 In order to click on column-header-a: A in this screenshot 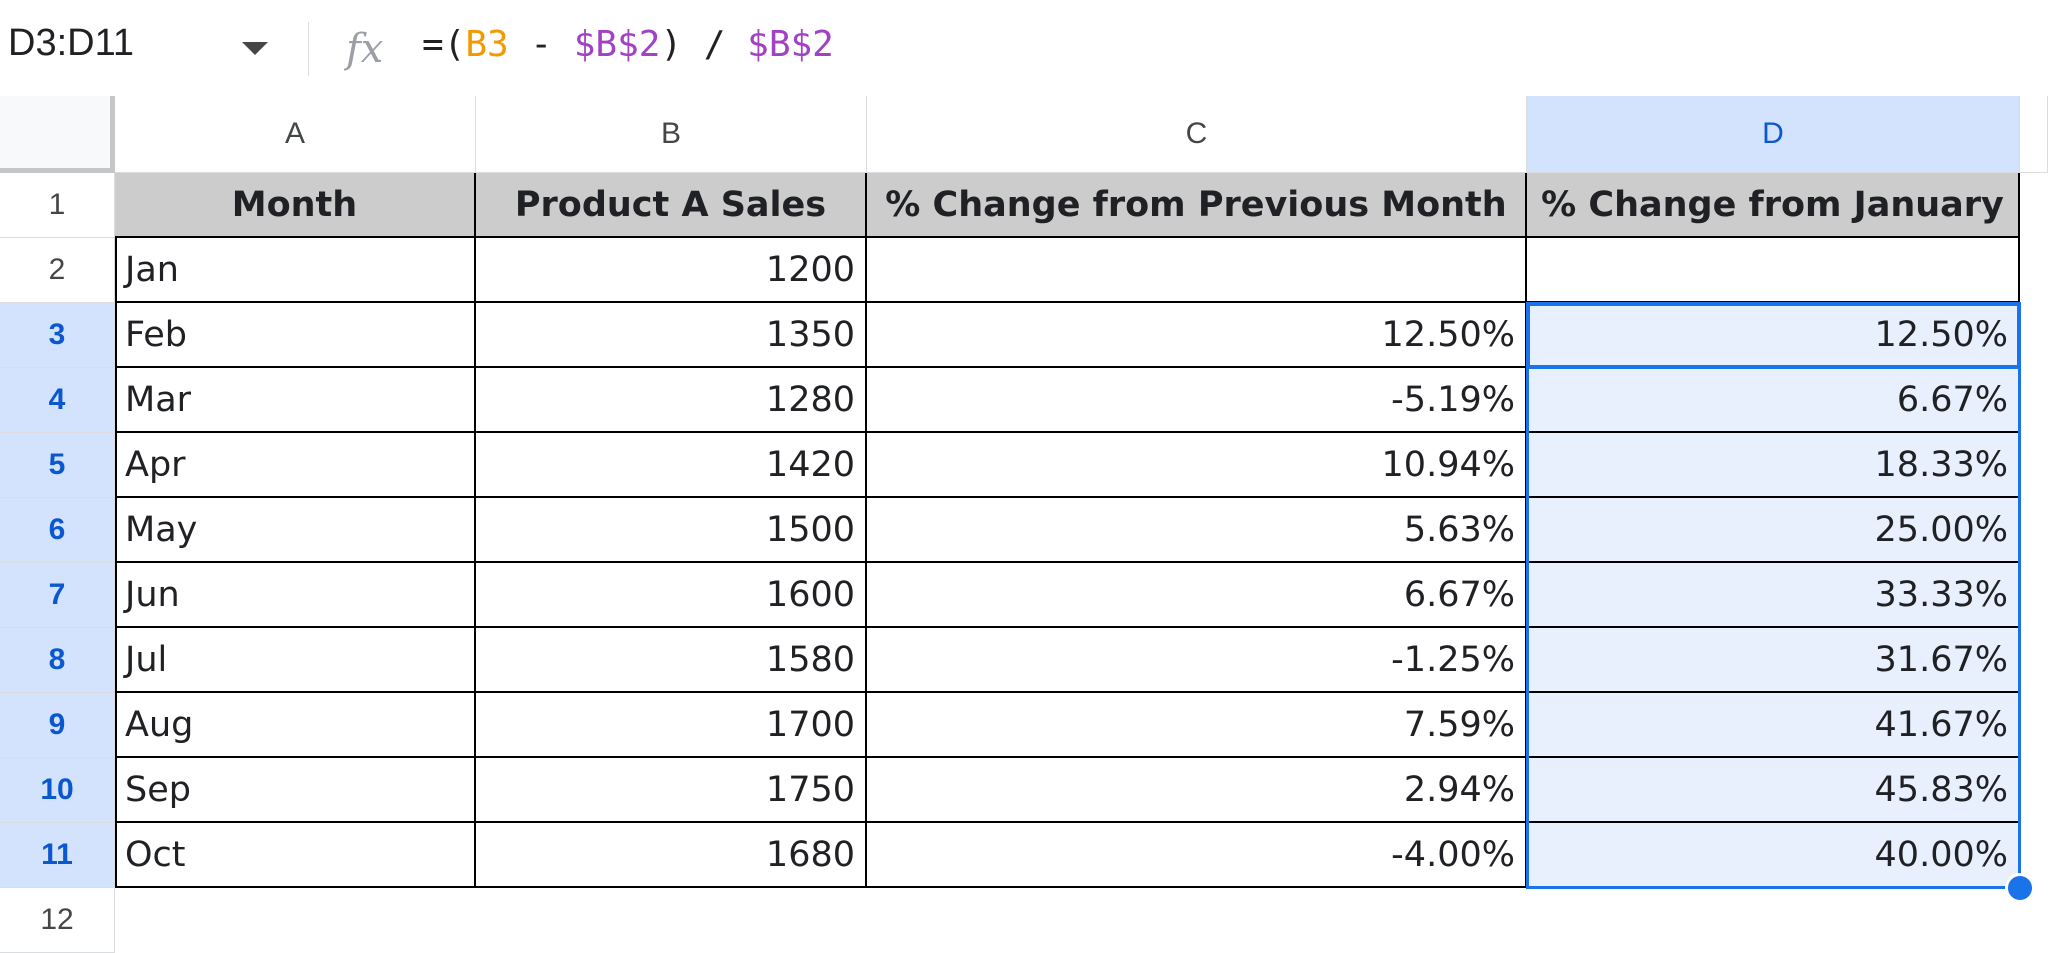, I will do `click(295, 134)`.